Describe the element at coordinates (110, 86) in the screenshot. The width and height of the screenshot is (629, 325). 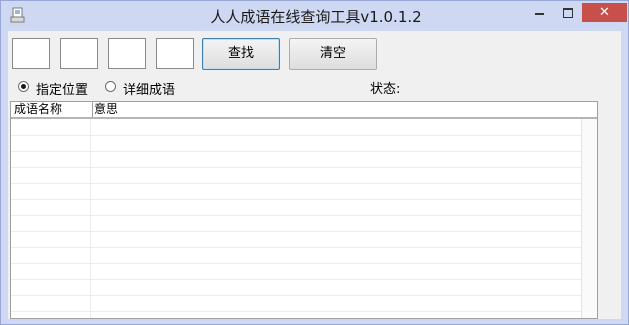
I see `radio-detail` at that location.